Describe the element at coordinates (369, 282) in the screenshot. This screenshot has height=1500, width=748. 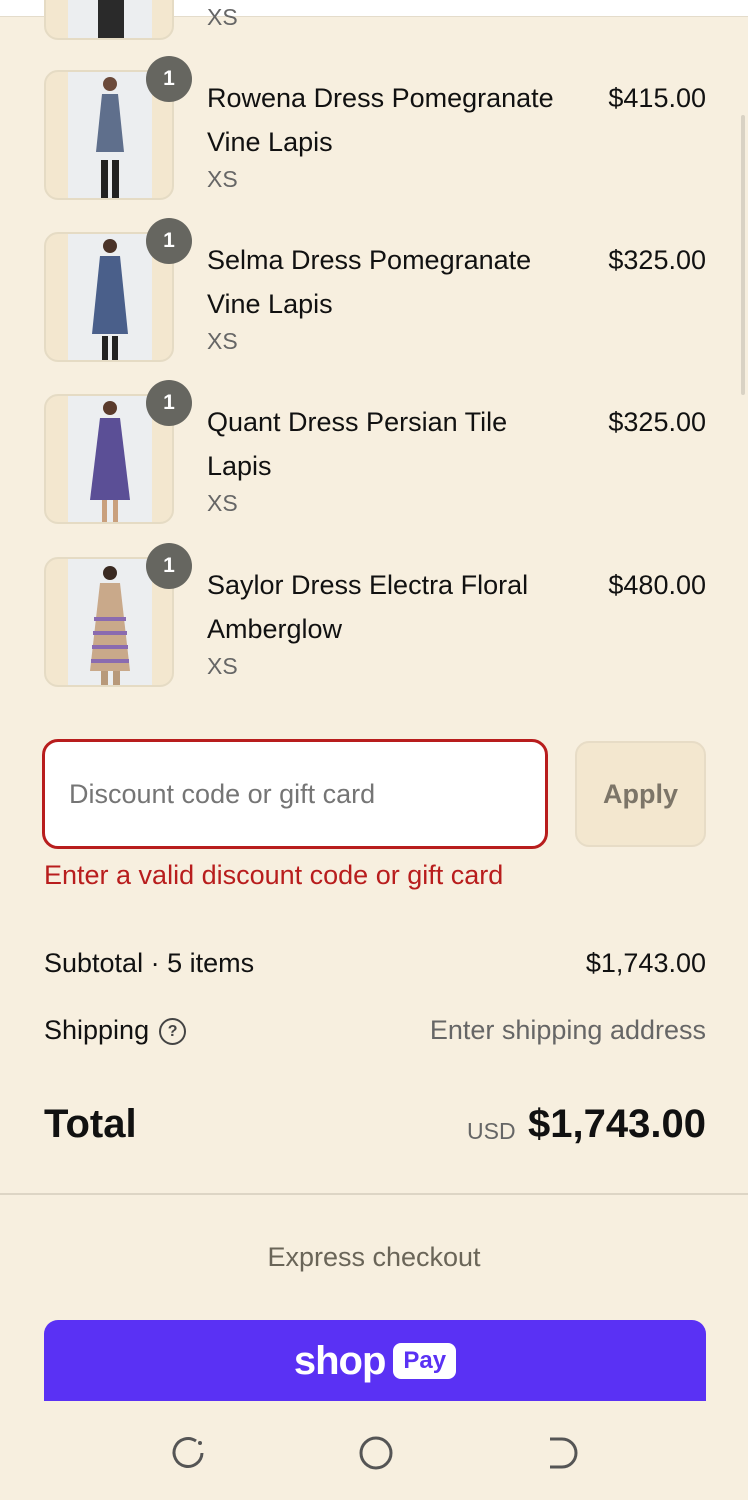
I see `product-name: Selma Dress Pomegranate Vine Lapis` at that location.